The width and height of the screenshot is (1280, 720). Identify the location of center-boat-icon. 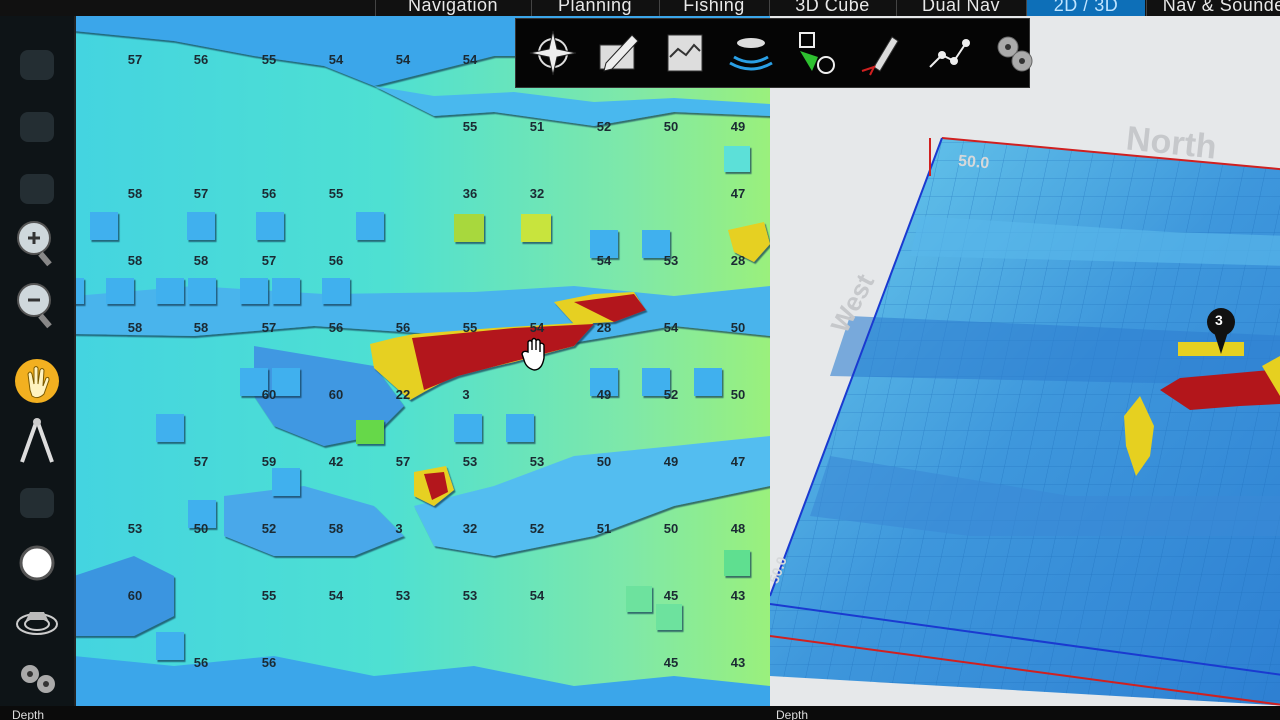
(37, 563).